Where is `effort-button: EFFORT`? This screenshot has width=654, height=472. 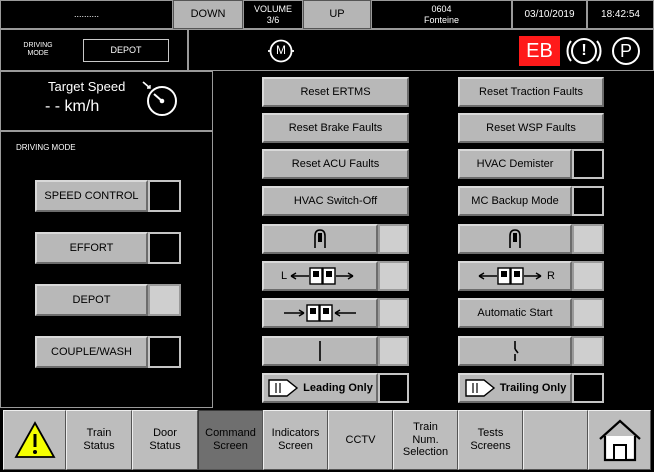
effort-button: EFFORT is located at coordinates (91, 248).